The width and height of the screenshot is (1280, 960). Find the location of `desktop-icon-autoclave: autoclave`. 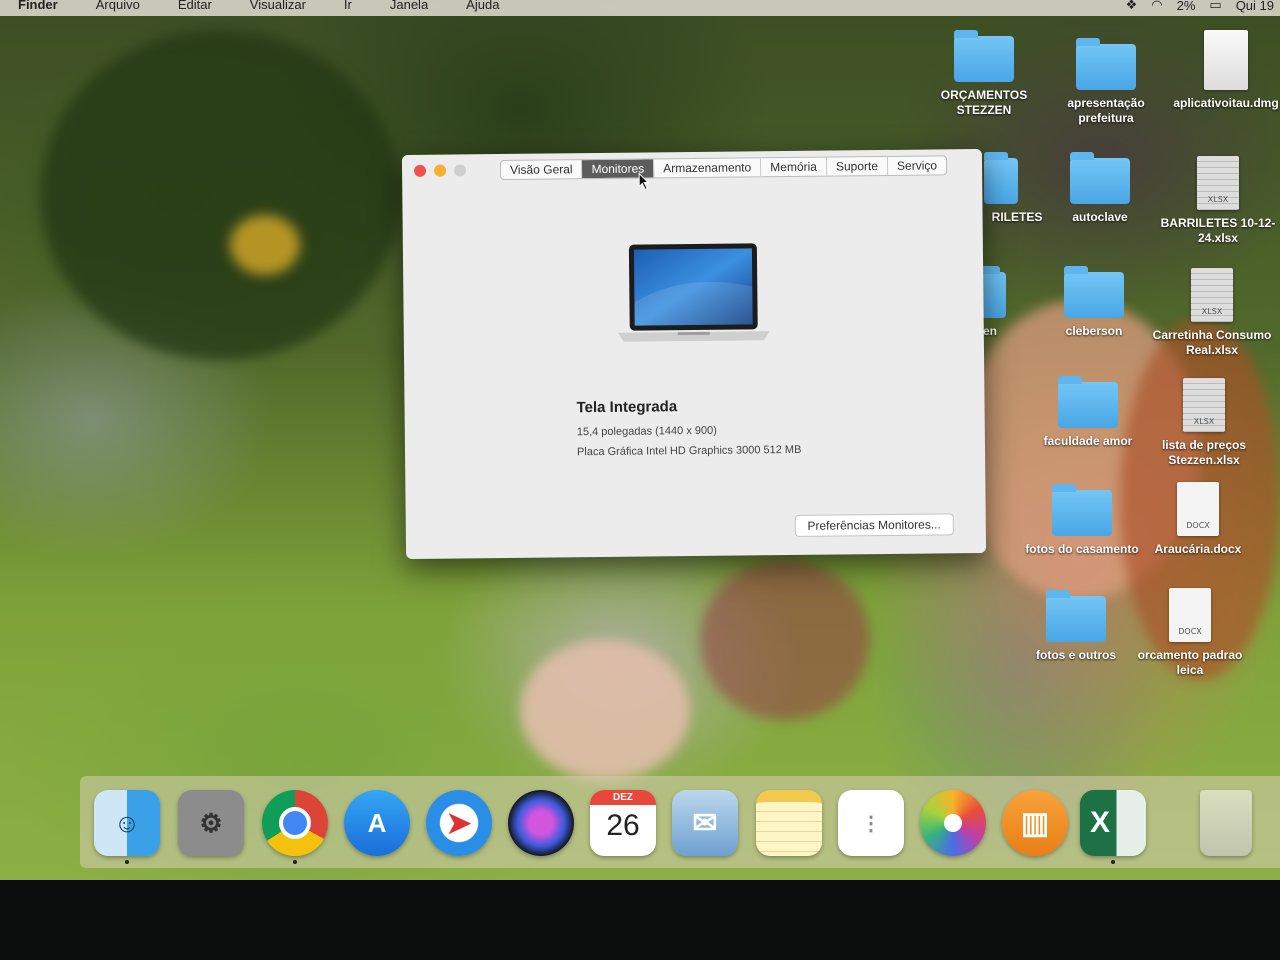

desktop-icon-autoclave: autoclave is located at coordinates (1100, 188).